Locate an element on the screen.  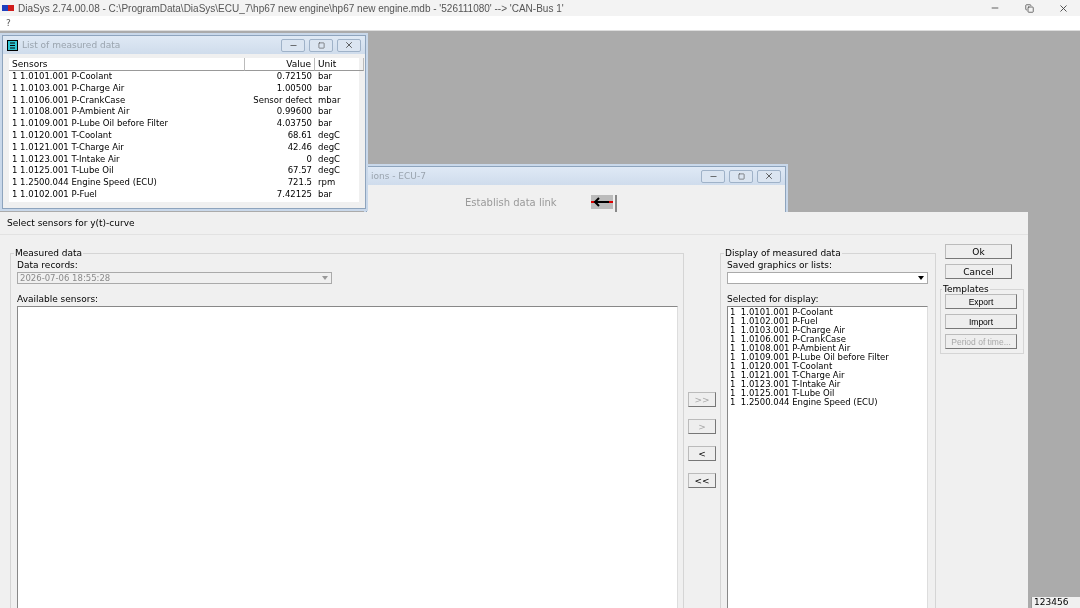
list-item: 1 1.0123.001 T-Intake Air is located at coordinates (827, 384).